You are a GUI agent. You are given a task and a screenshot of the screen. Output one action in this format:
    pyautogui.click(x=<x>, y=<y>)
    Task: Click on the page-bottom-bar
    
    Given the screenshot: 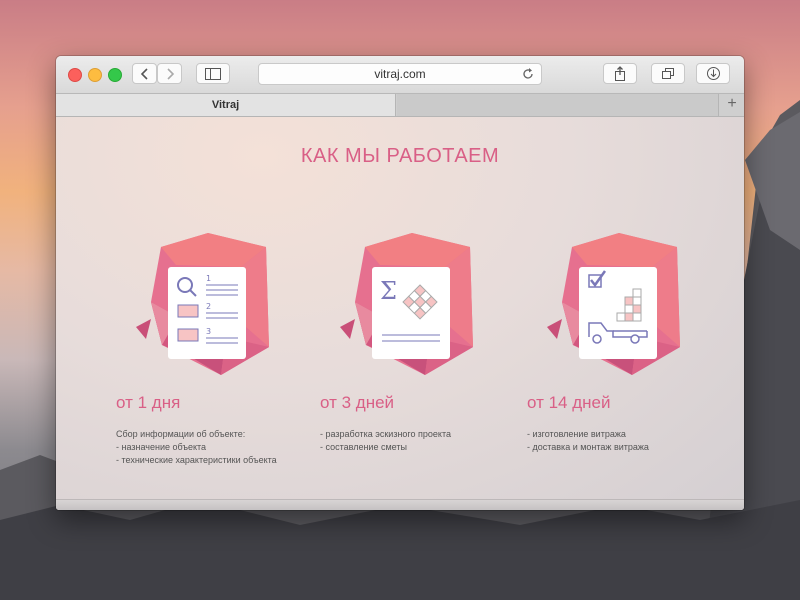 What is the action you would take?
    pyautogui.click(x=400, y=504)
    